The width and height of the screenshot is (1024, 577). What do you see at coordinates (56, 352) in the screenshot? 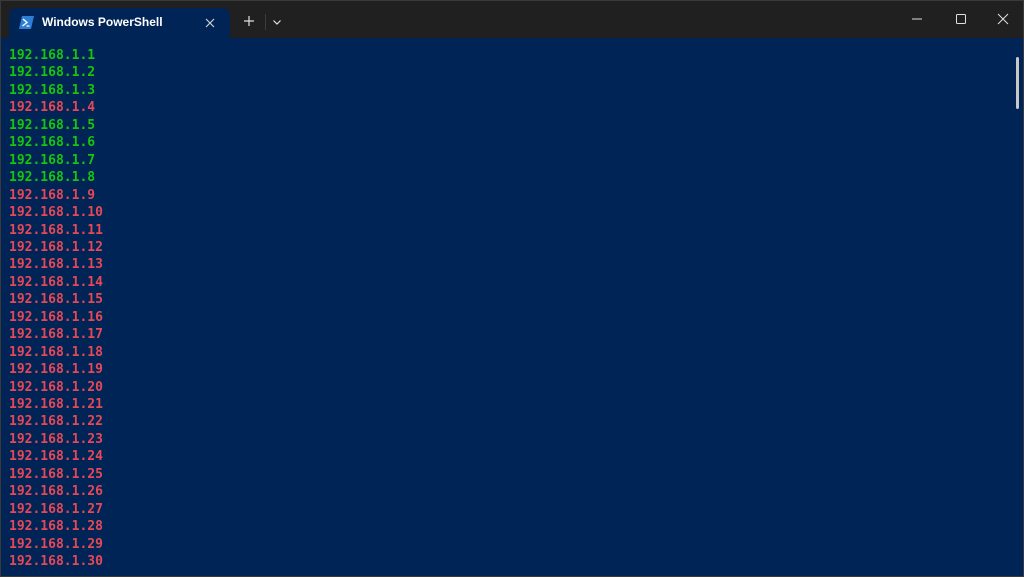
I see `terminal-line: 192.168.1.18` at bounding box center [56, 352].